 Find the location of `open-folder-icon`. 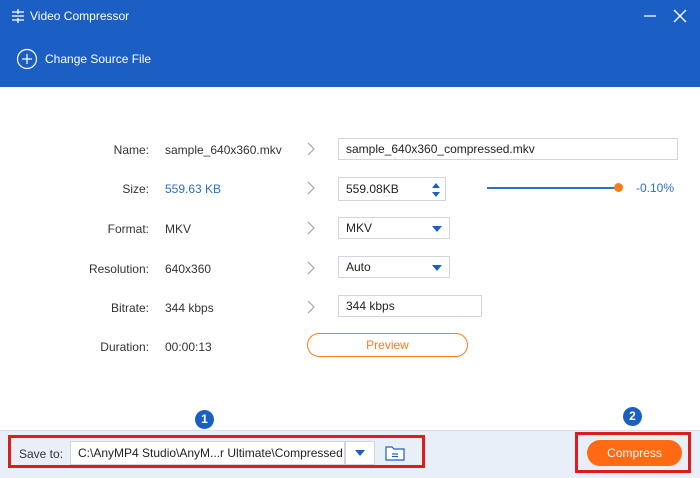

open-folder-icon is located at coordinates (395, 453).